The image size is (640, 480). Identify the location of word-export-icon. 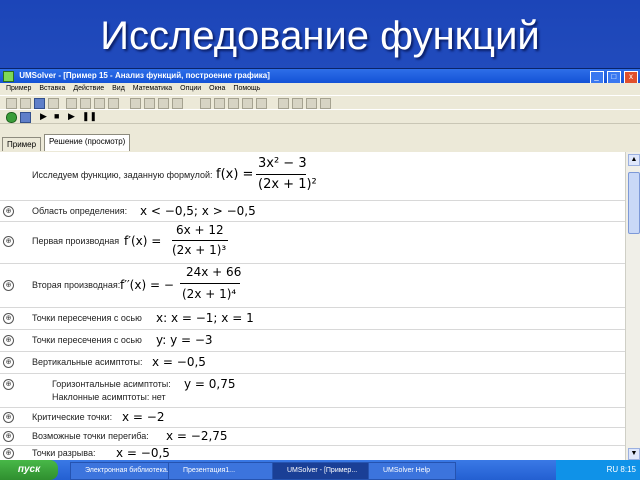
(39, 103).